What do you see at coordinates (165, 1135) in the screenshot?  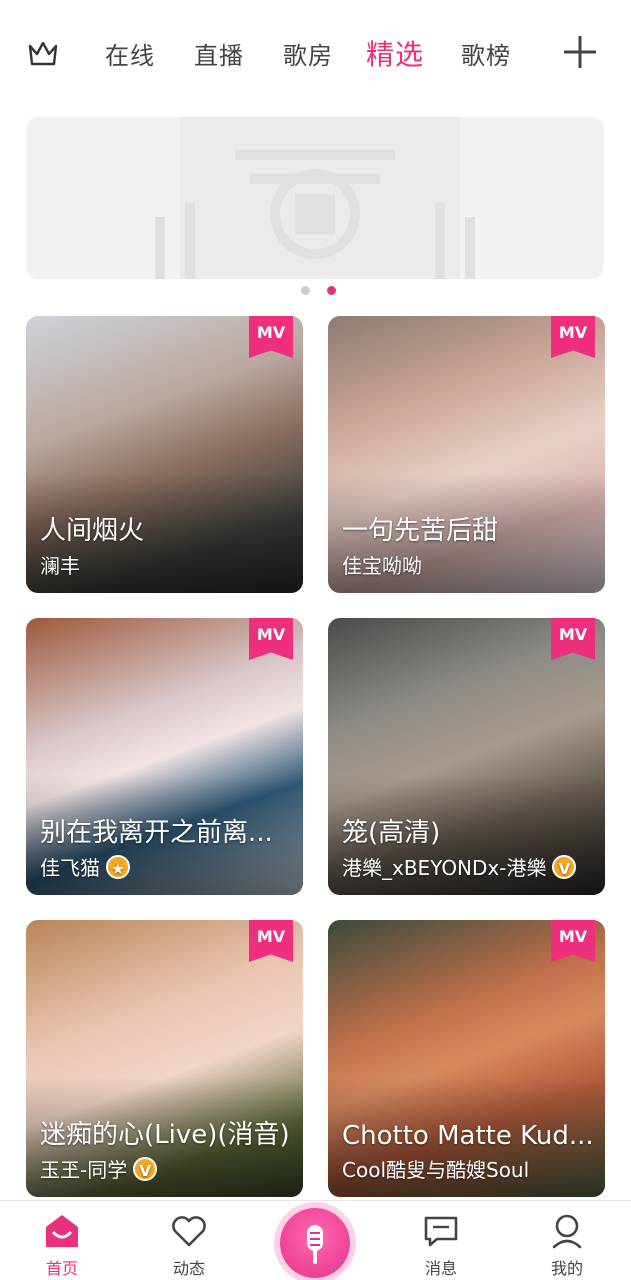 I see `card-title: 迷痴的心(Live)(消音)` at bounding box center [165, 1135].